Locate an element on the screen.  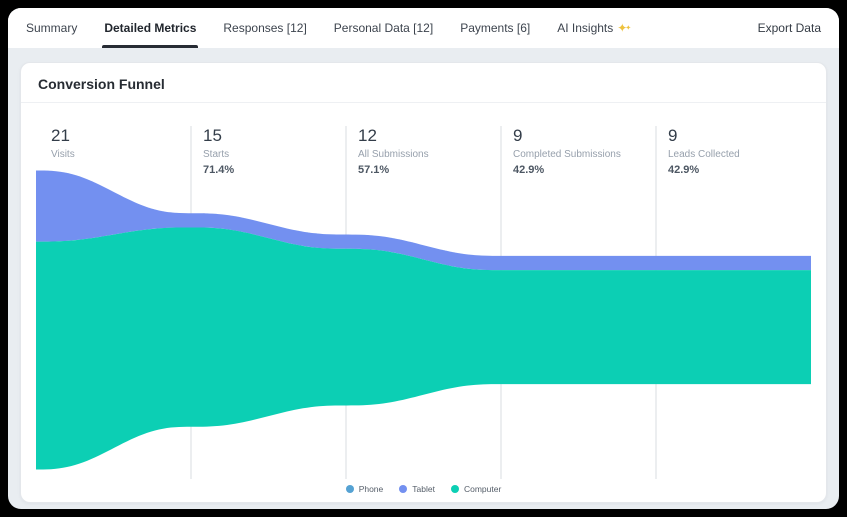
export-data-button: Export Data is located at coordinates (789, 28).